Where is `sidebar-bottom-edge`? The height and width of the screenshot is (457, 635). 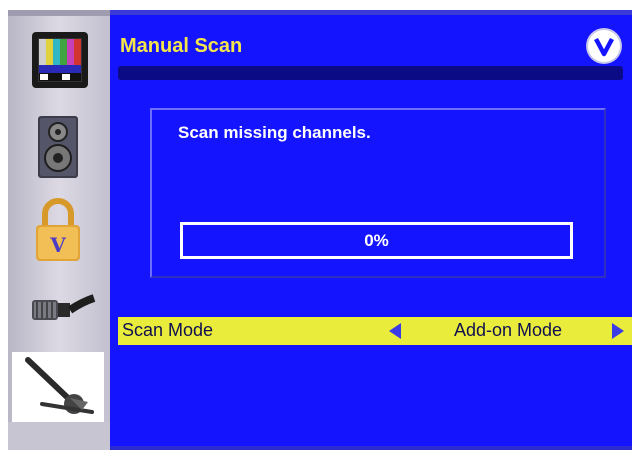
sidebar-bottom-edge is located at coordinates (59, 436).